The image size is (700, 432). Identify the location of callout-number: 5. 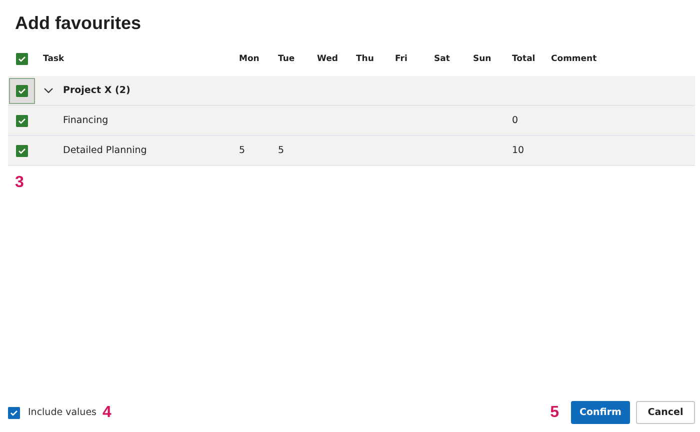
(554, 413).